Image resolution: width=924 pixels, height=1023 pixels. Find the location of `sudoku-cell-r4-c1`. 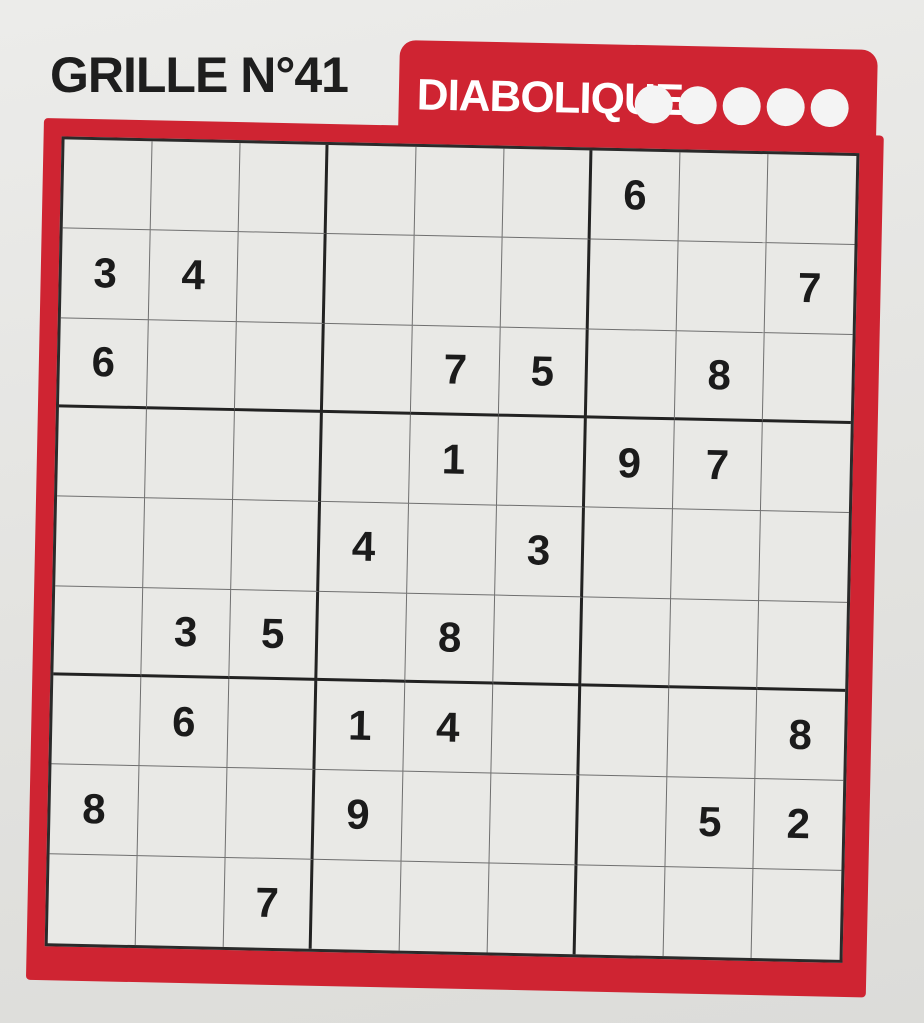

sudoku-cell-r4-c1 is located at coordinates (102, 453).